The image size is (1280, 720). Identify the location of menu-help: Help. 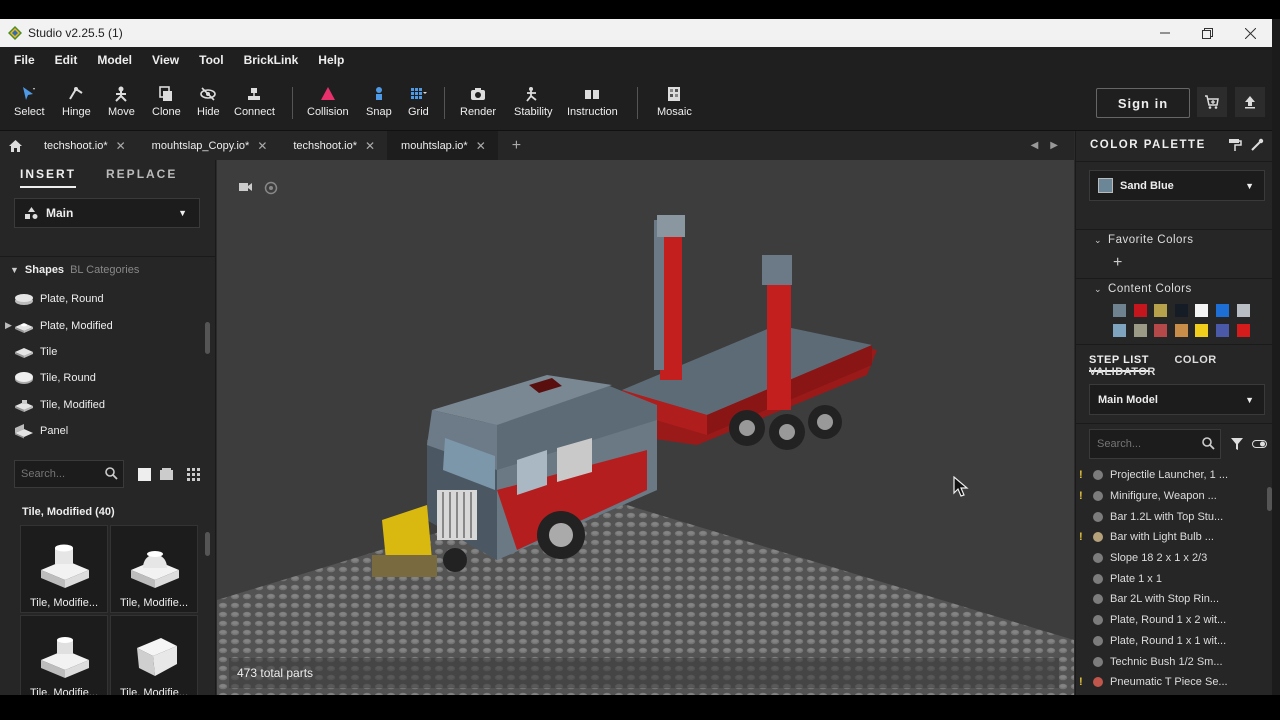
(331, 60).